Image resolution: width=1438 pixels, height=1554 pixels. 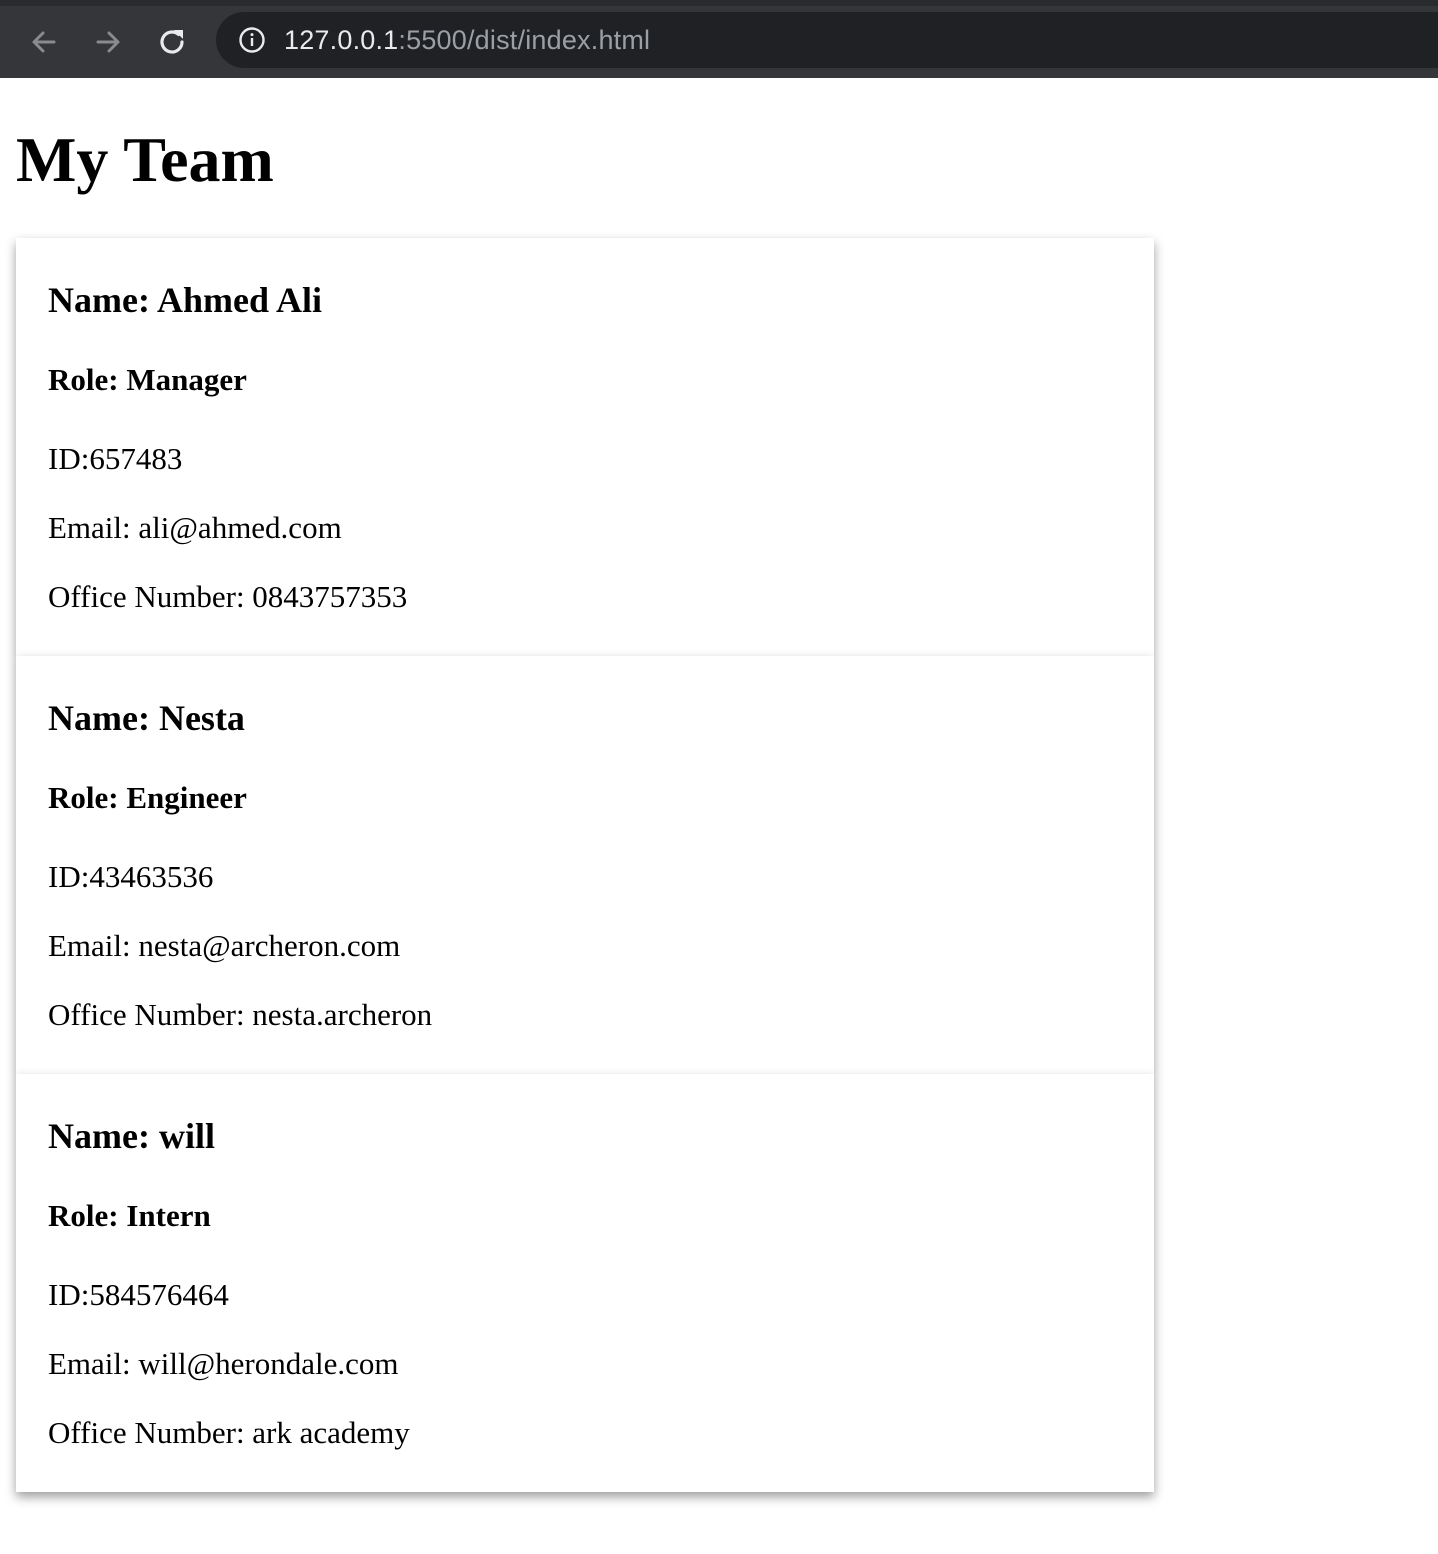 I want to click on reload-icon, so click(x=172, y=42).